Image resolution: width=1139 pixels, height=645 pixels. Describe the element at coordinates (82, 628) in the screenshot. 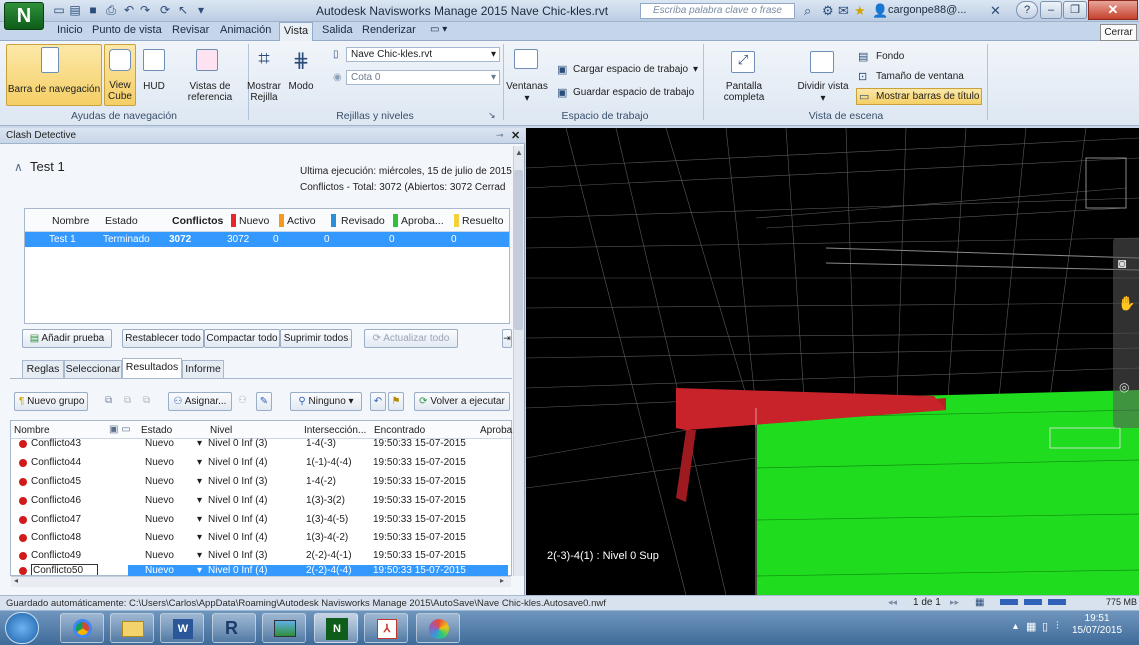

I see `chrome-taskbar-icon` at that location.